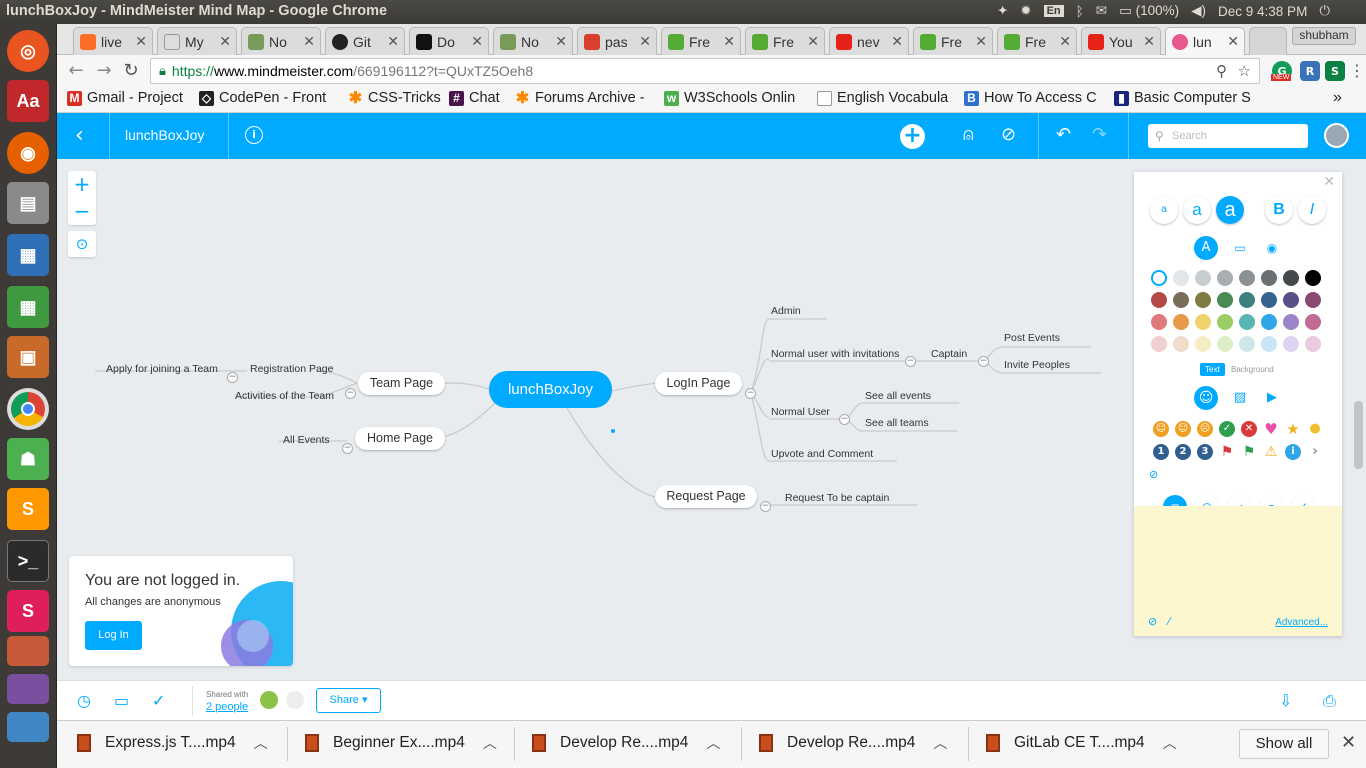 The width and height of the screenshot is (1366, 768). What do you see at coordinates (1244, 71) in the screenshot?
I see `bookmark-star-icon: ☆` at bounding box center [1244, 71].